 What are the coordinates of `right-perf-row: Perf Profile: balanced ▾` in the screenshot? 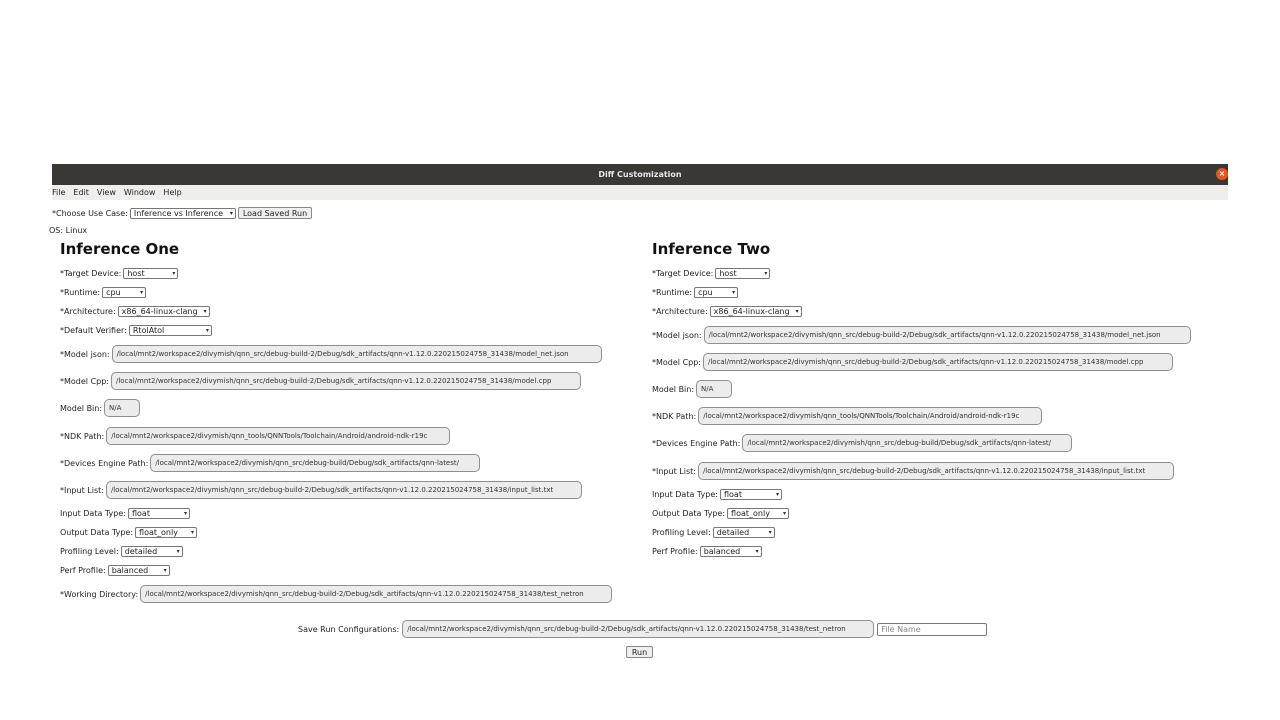 It's located at (707, 551).